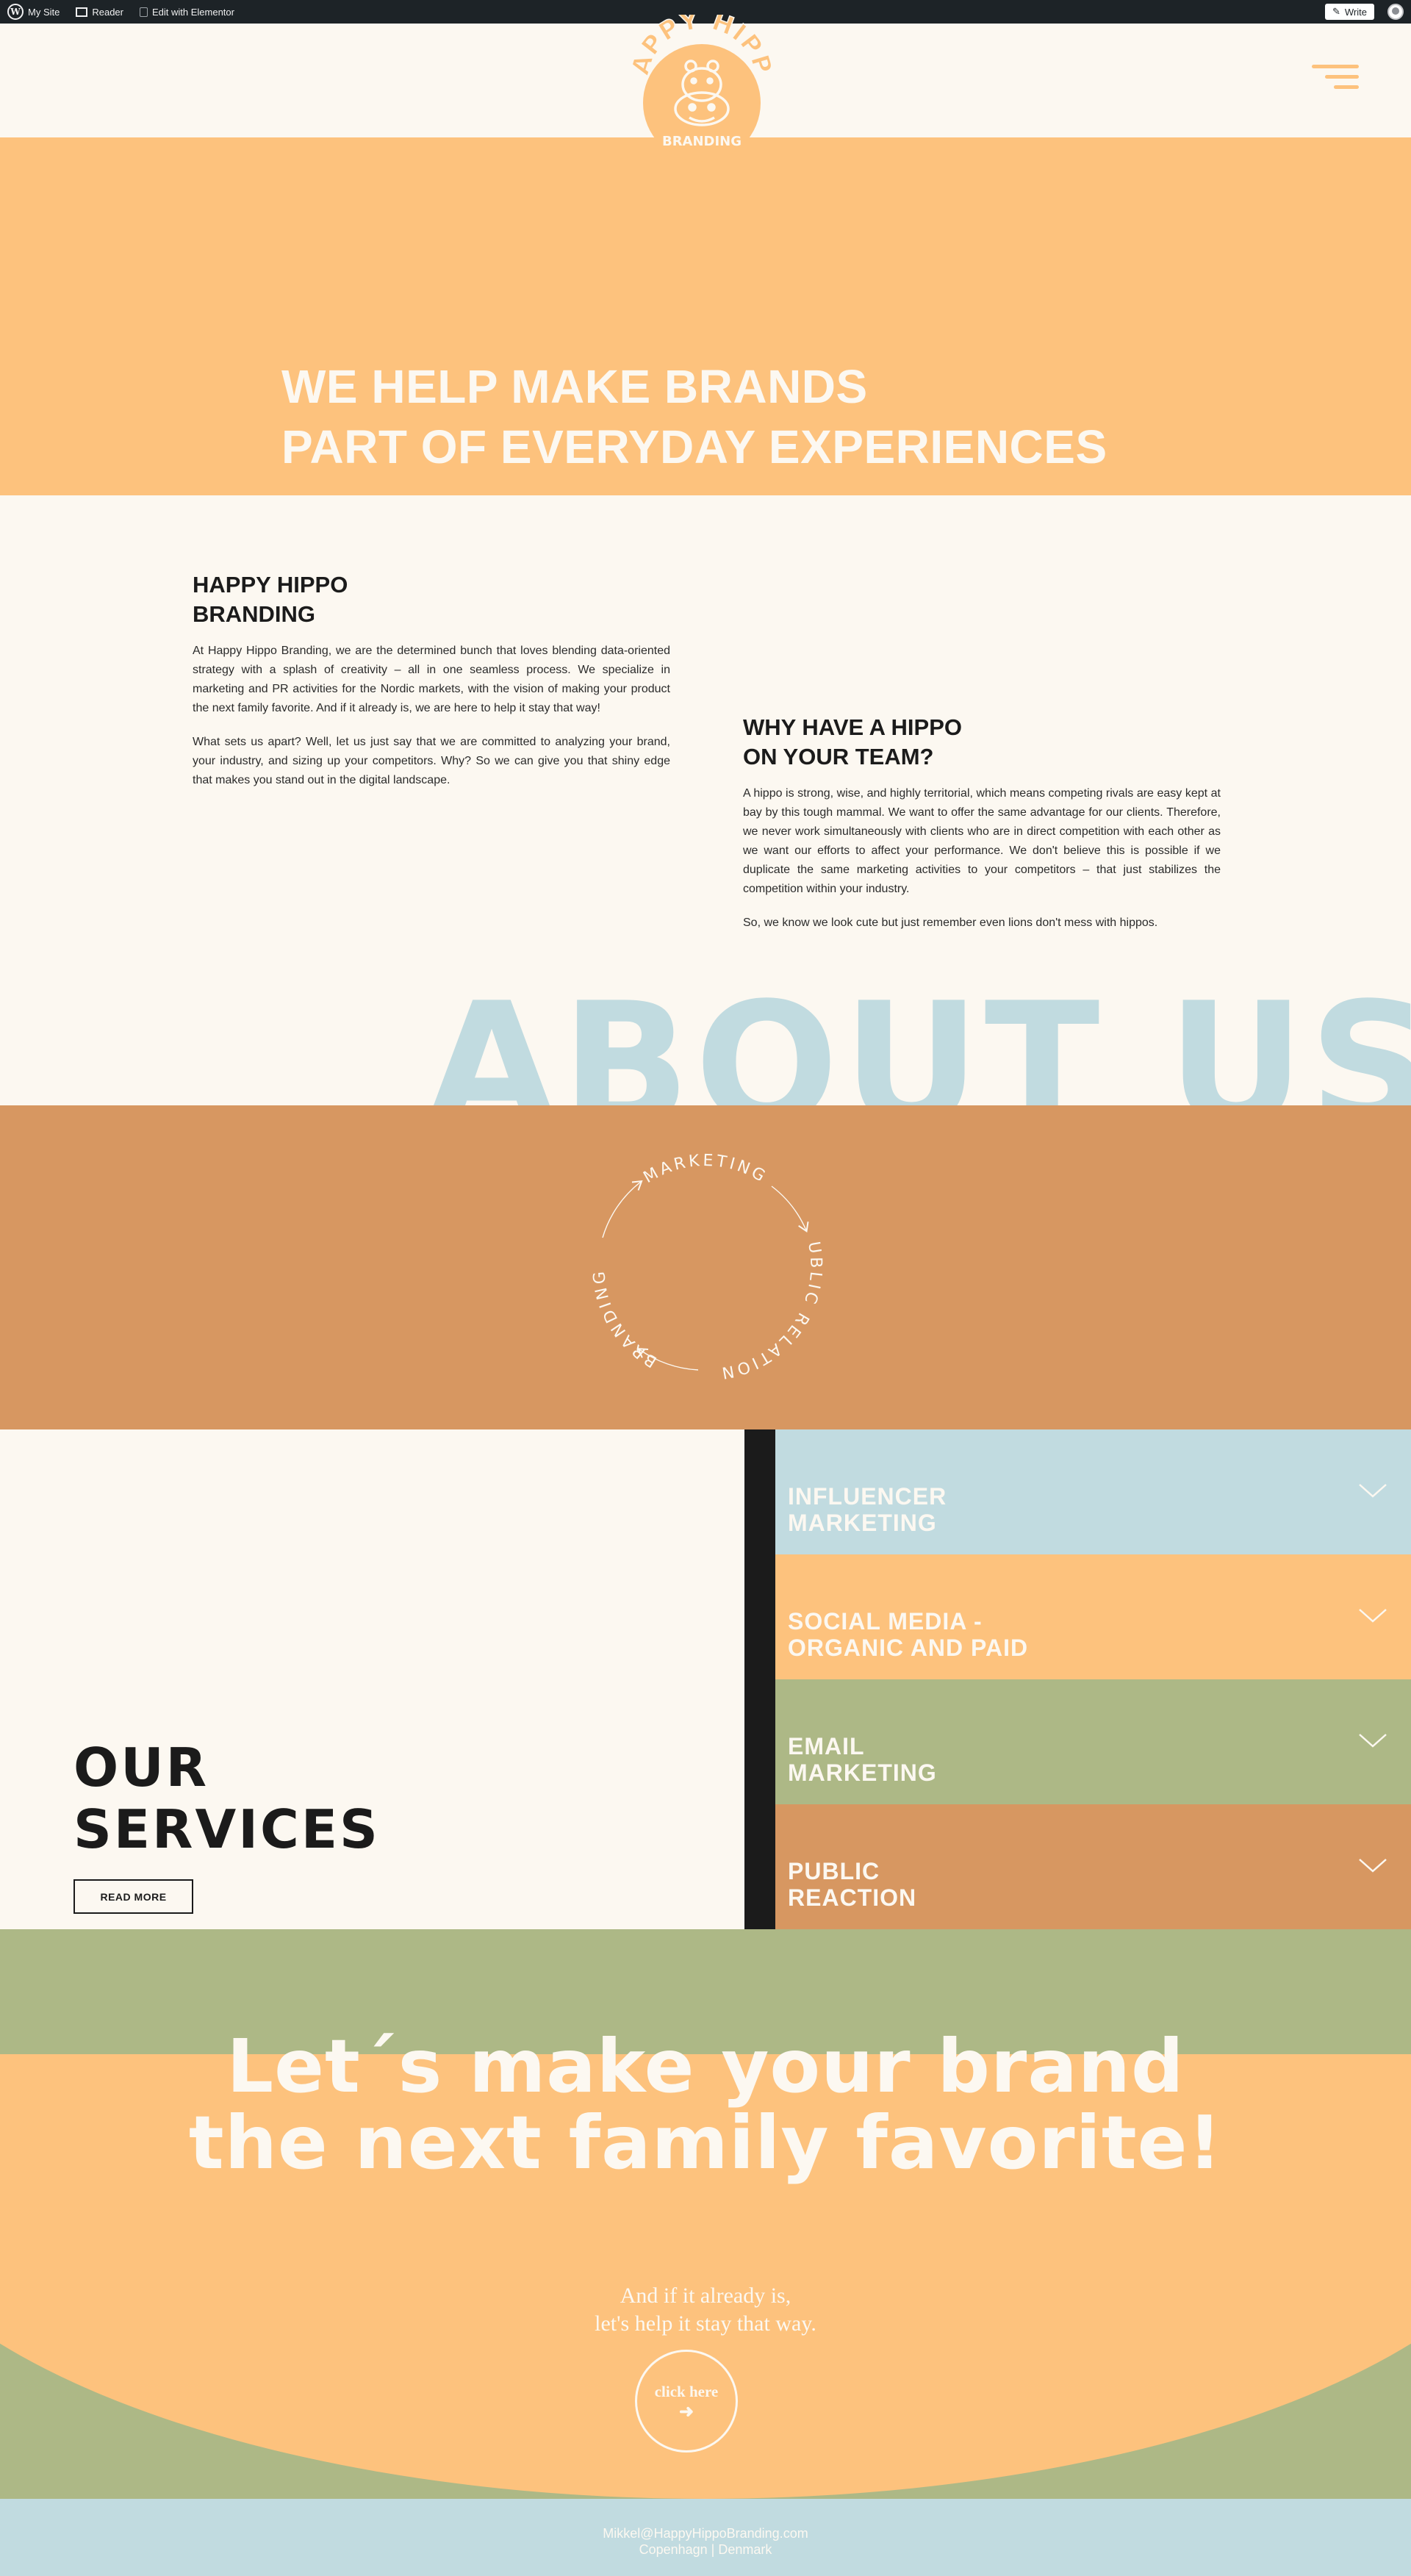  What do you see at coordinates (1093, 1491) in the screenshot?
I see `accordion-influencer-marketing: INFLUENCER MARKETING` at bounding box center [1093, 1491].